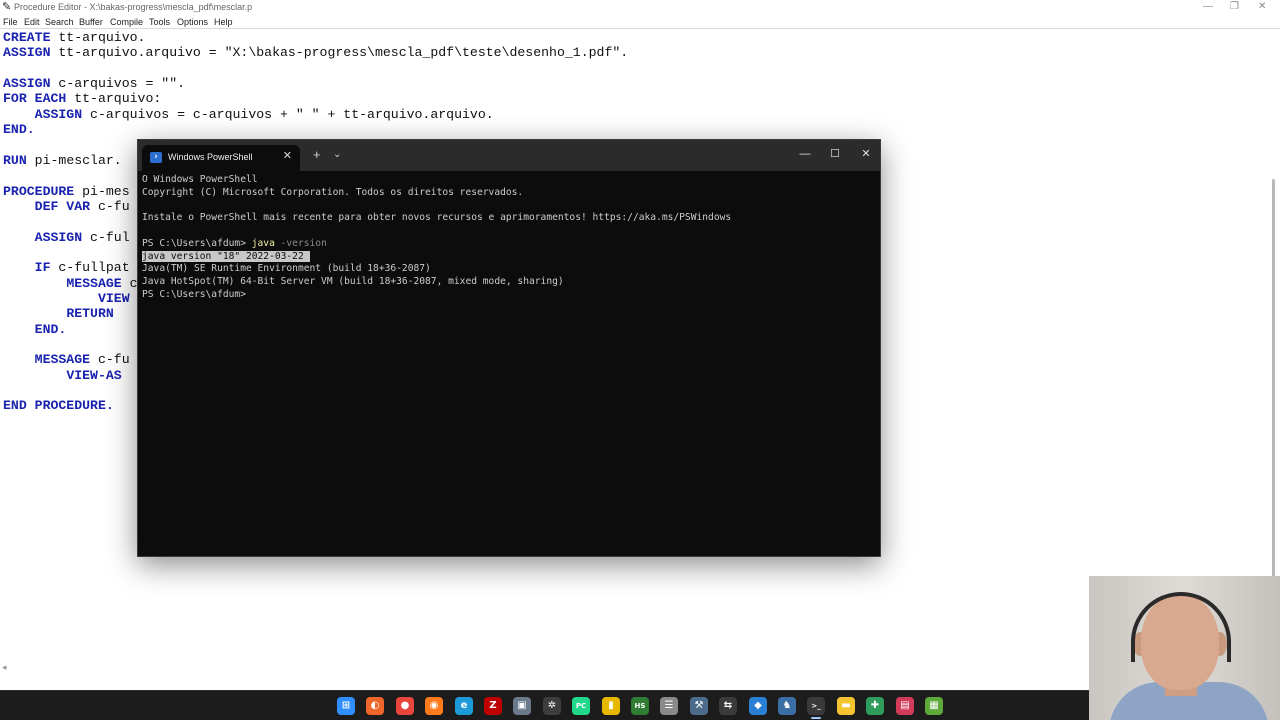  I want to click on taskbar-file-explorer-icon: ▬, so click(846, 706).